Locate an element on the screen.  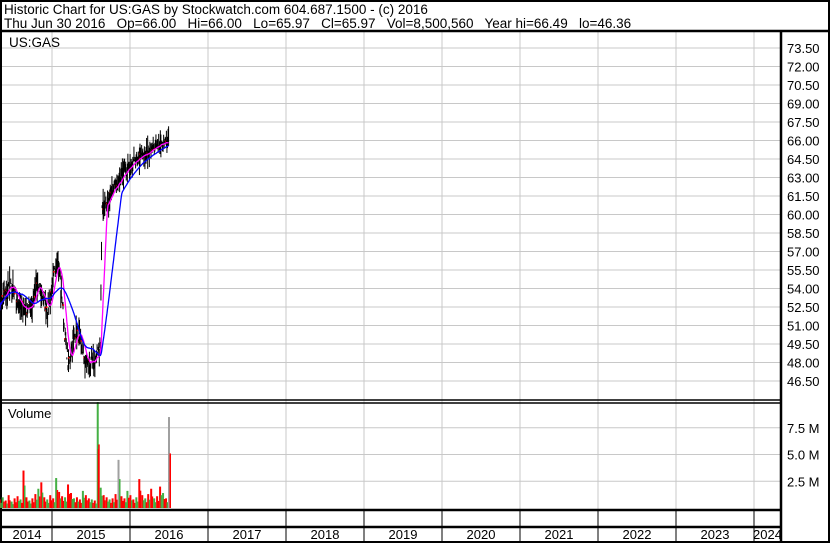
x-year-label: 2019 is located at coordinates (403, 534).